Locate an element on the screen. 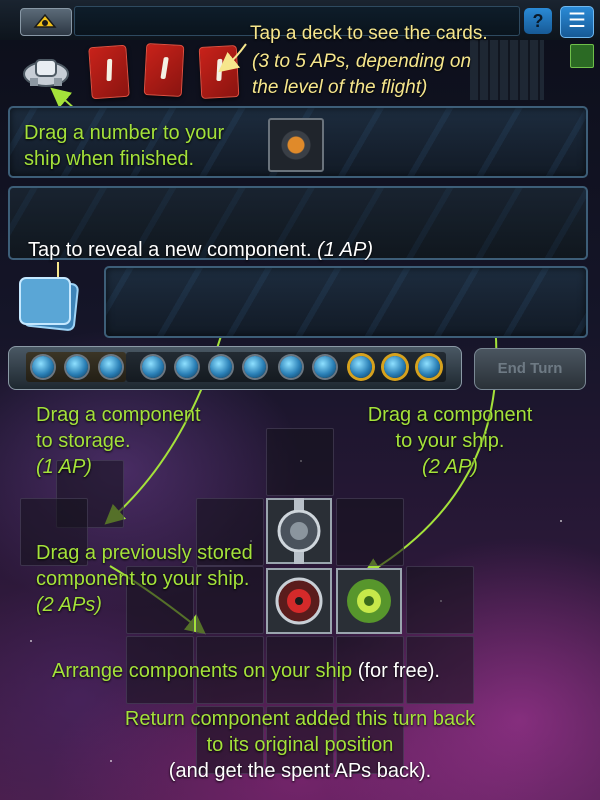  tip-storage-line1: Drag a component is located at coordinates (118, 415).